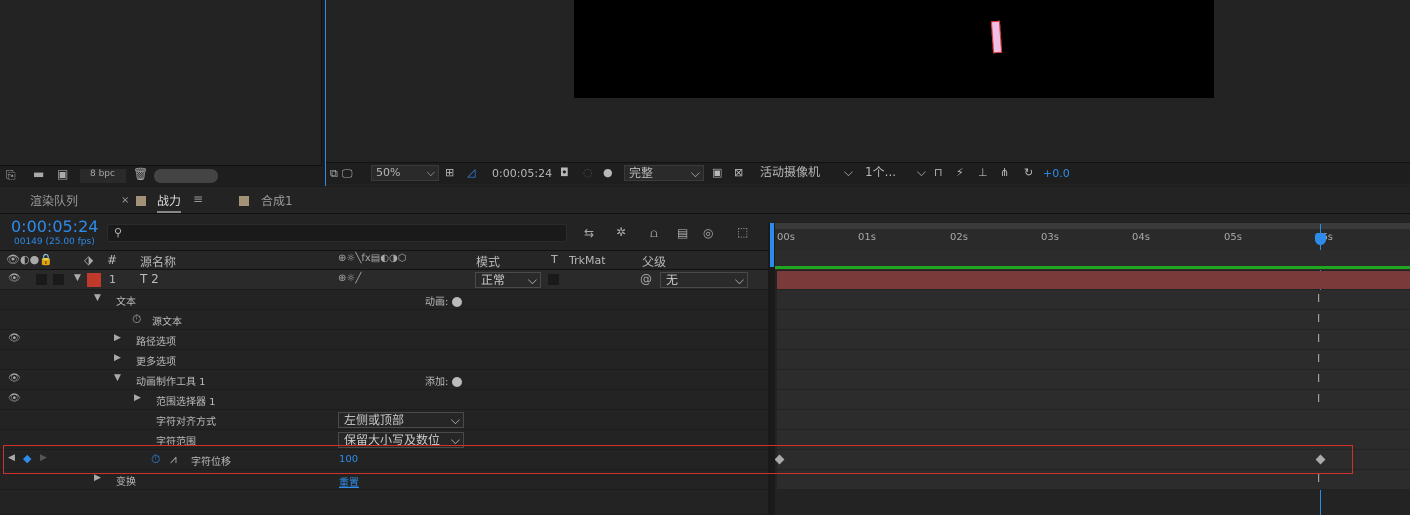 The height and width of the screenshot is (515, 1410). I want to click on work-area-bar, so click(1092, 226).